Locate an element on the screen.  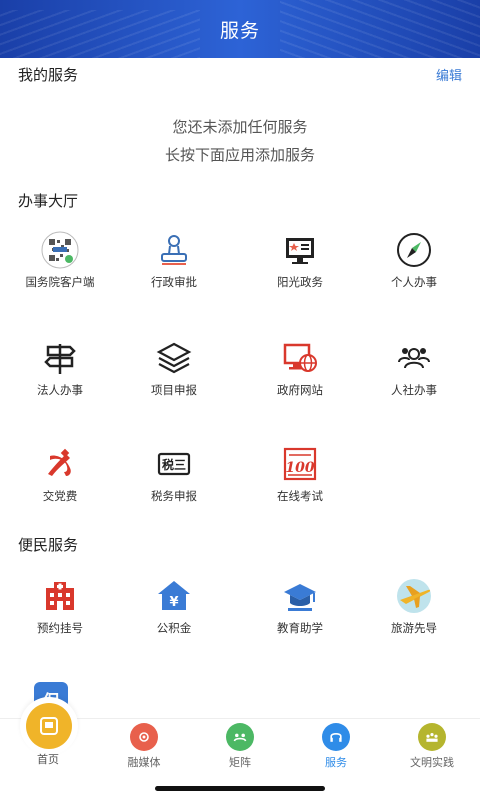
nav-media: 融媒体 is located at coordinates (144, 749).